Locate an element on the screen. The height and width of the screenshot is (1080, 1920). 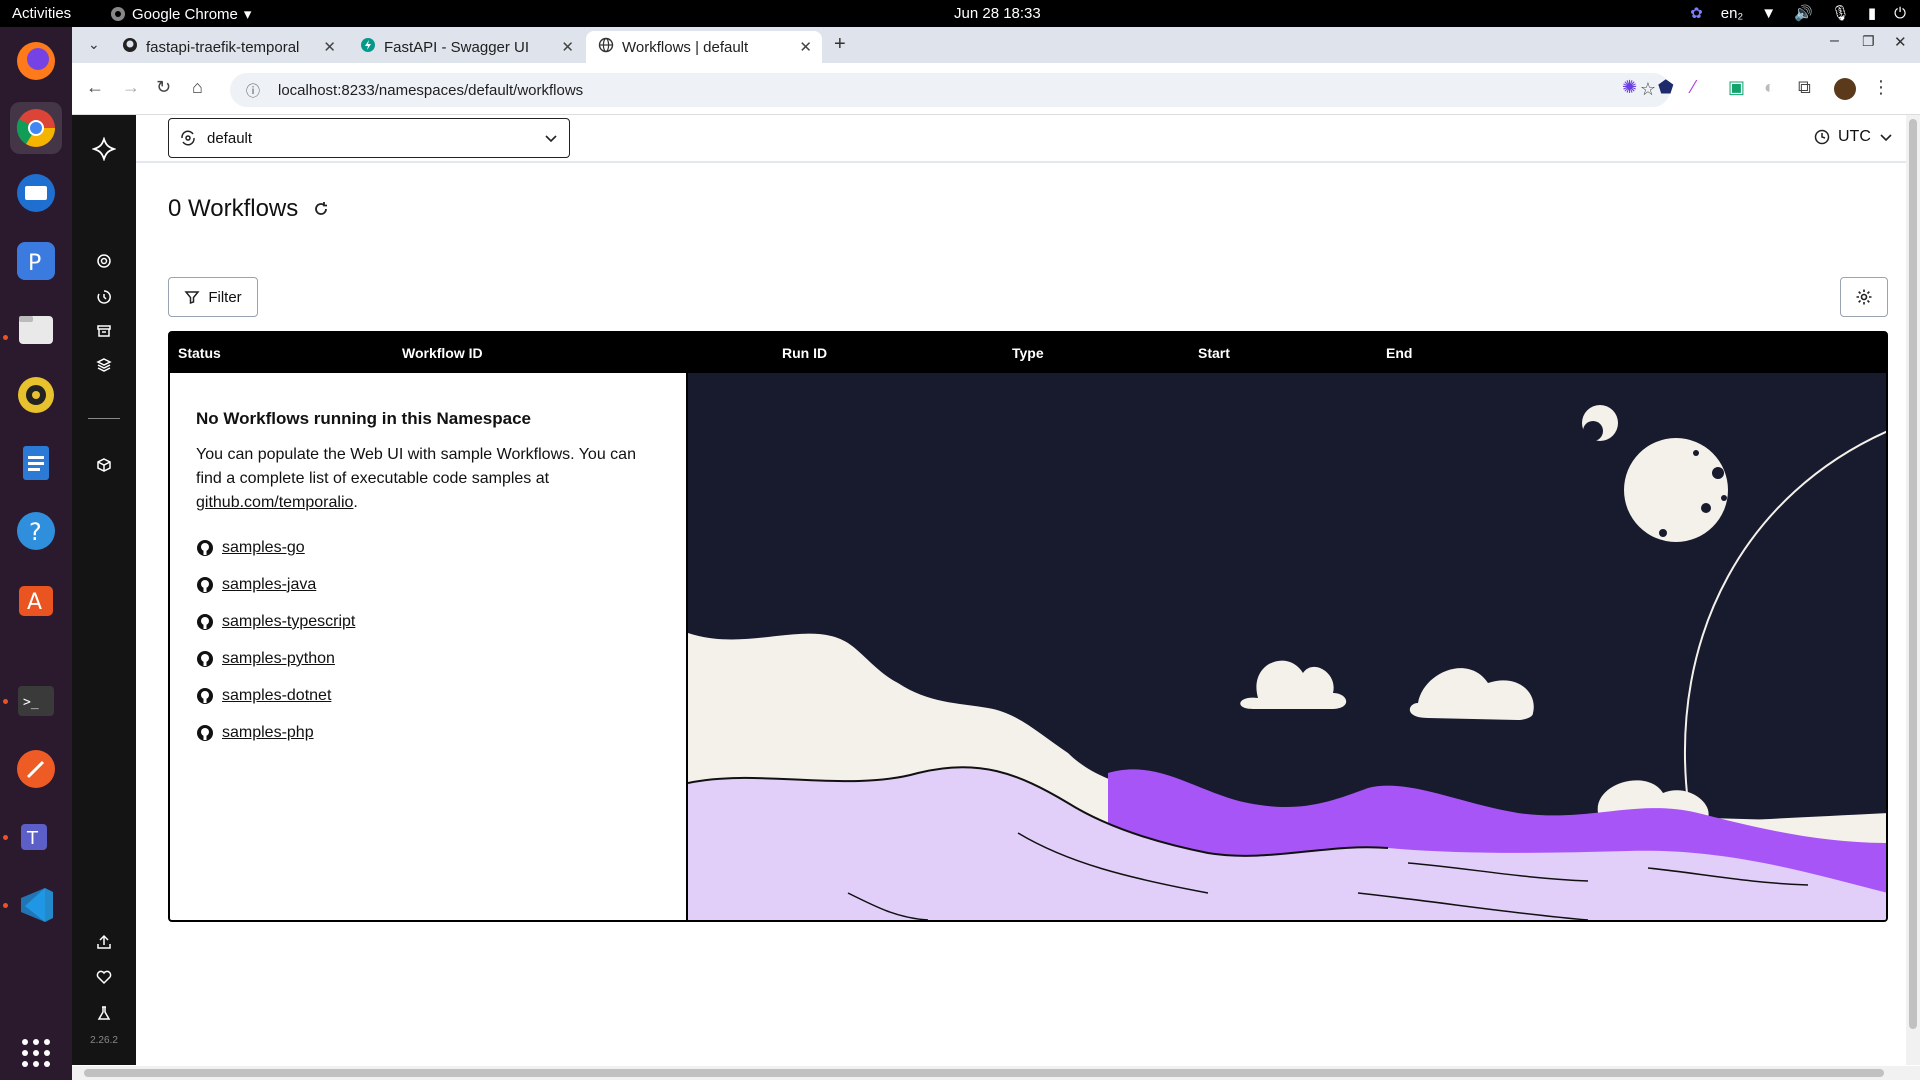
column-run-id: Run ID is located at coordinates (804, 353).